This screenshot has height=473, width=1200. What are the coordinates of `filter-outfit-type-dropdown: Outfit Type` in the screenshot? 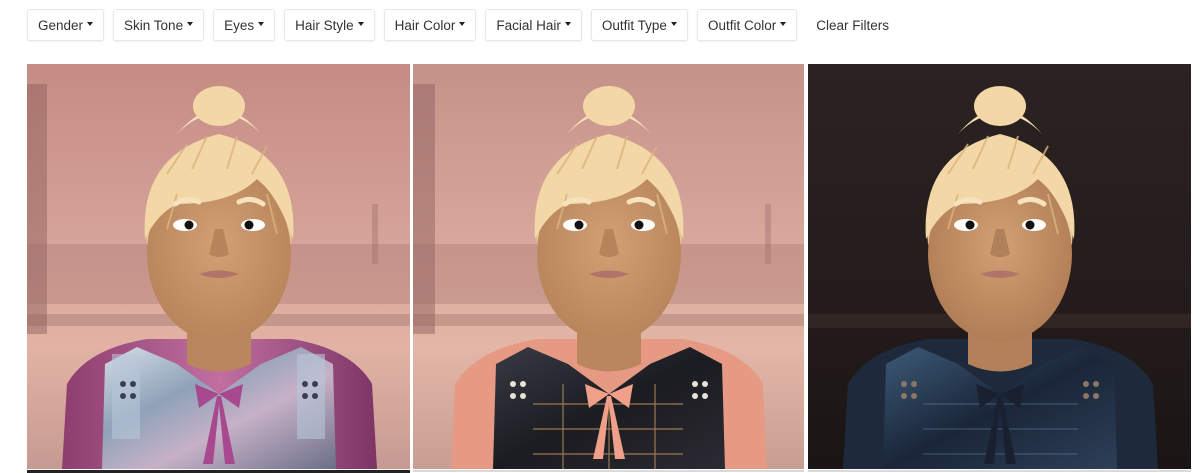 It's located at (639, 25).